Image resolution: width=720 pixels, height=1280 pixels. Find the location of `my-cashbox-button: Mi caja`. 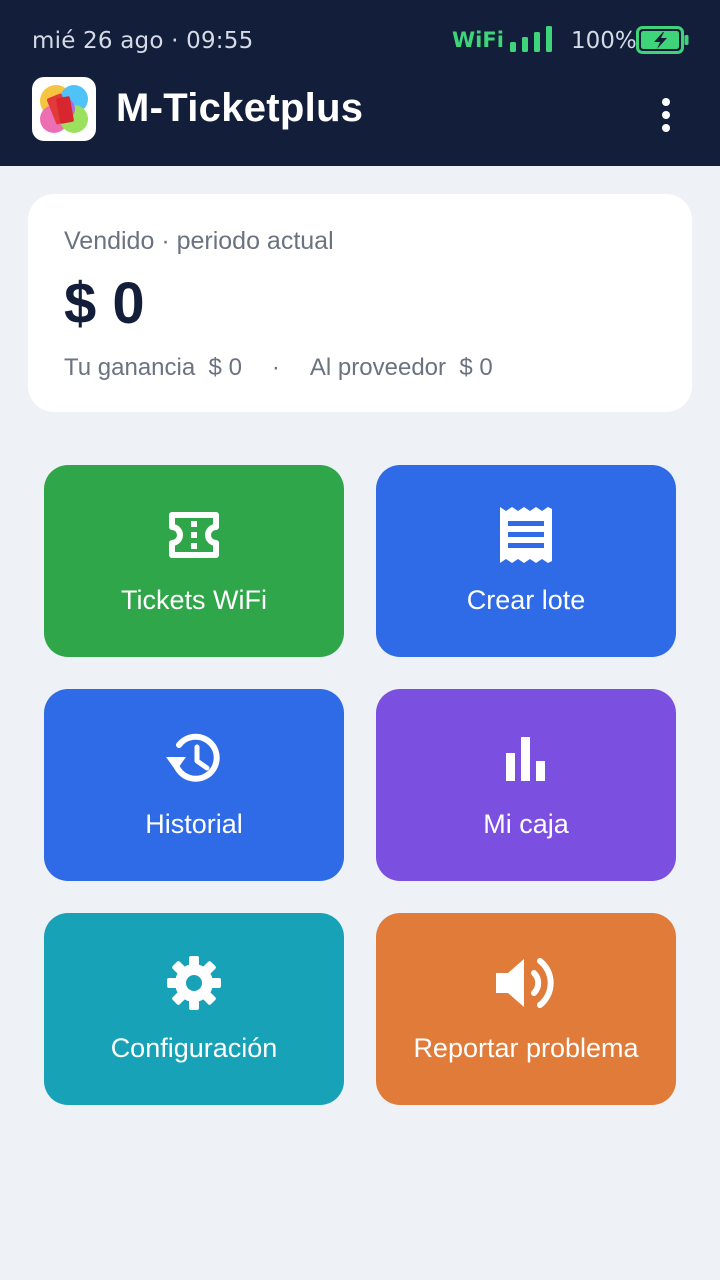

my-cashbox-button: Mi caja is located at coordinates (526, 785).